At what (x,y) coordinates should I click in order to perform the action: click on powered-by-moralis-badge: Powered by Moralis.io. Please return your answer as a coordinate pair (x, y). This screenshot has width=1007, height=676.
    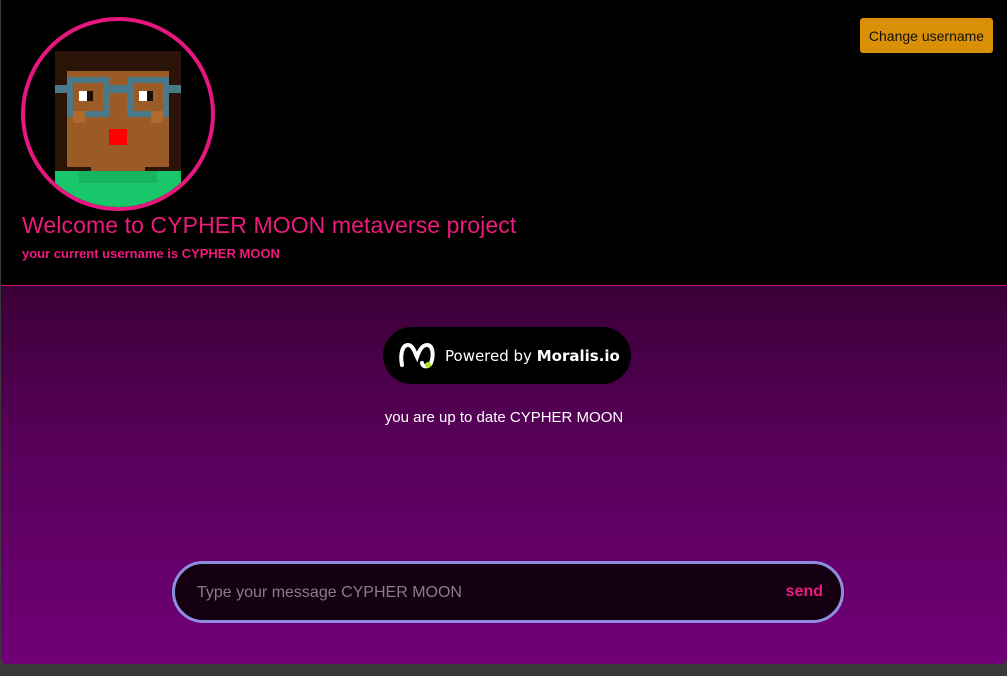
    Looking at the image, I should click on (507, 355).